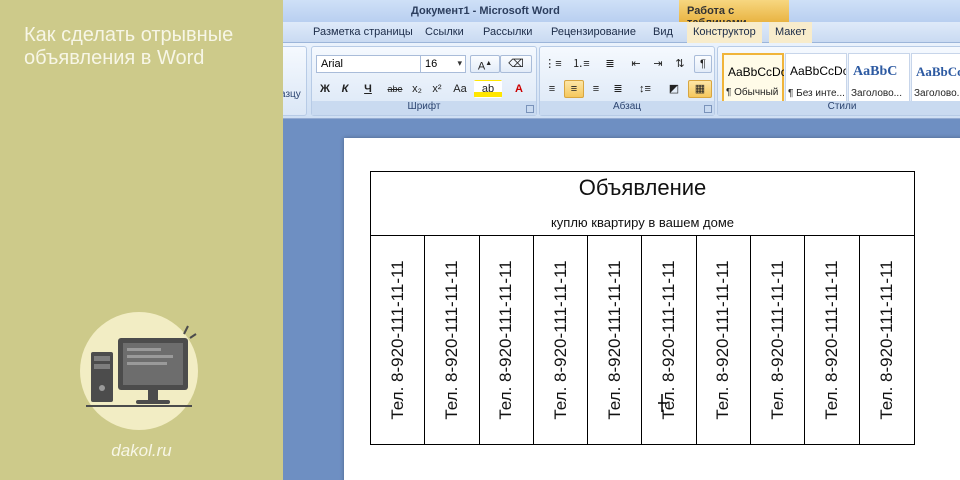 This screenshot has width=960, height=480. Describe the element at coordinates (368, 89) in the screenshot. I see `underline-button: Ч` at that location.